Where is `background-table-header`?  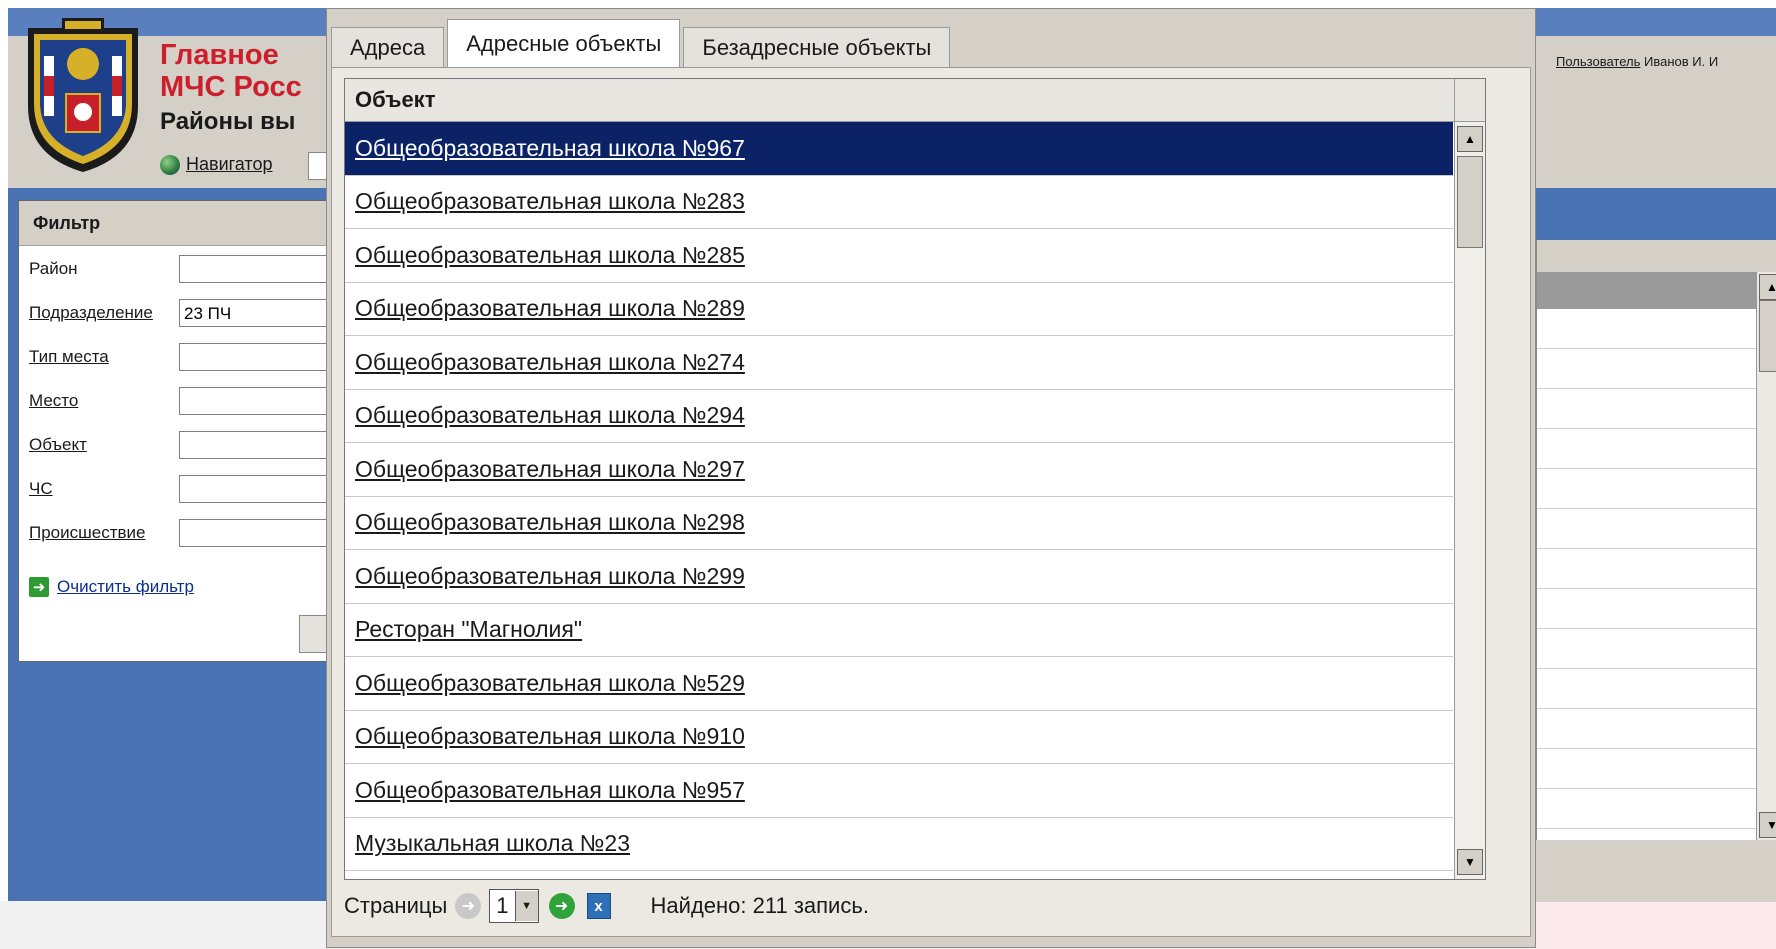 background-table-header is located at coordinates (1656, 256).